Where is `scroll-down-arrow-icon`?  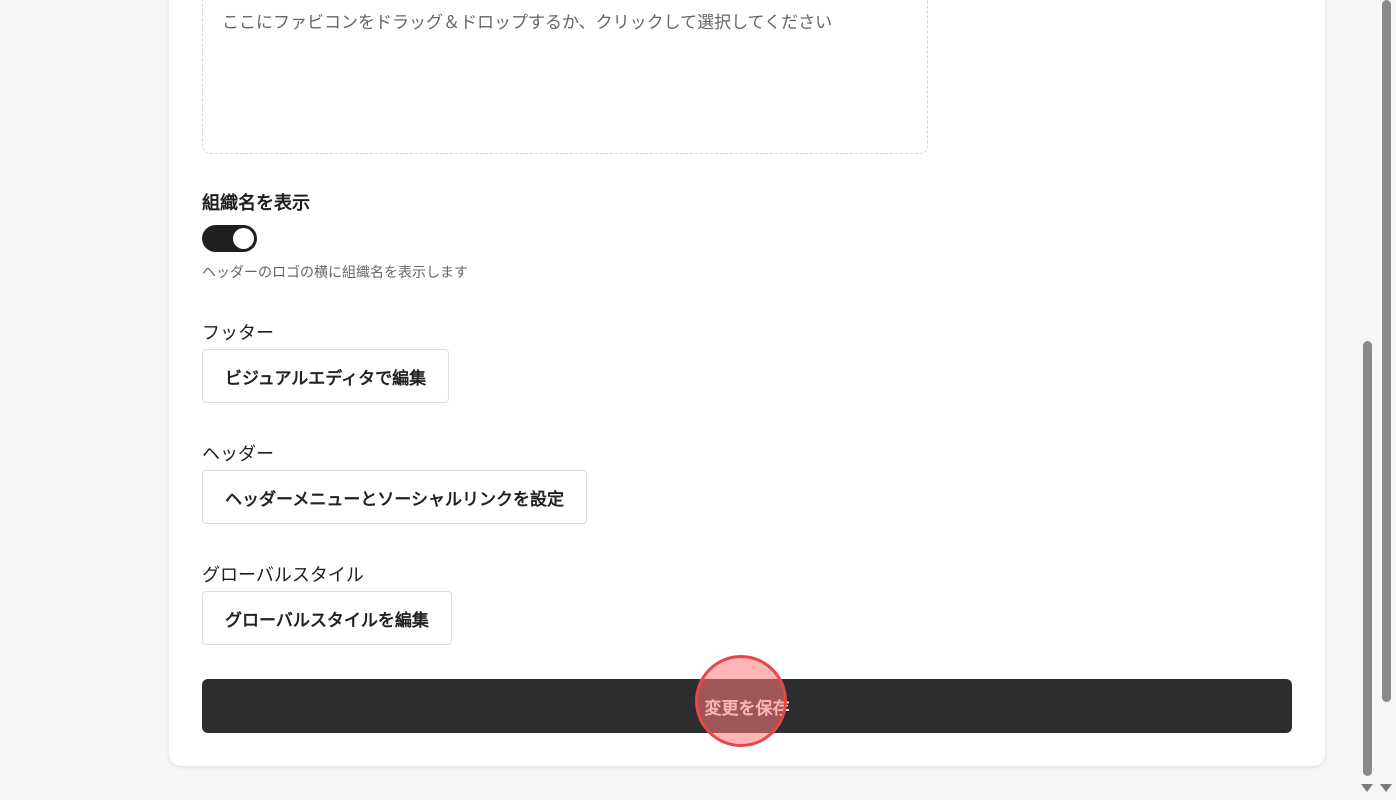
scroll-down-arrow-icon is located at coordinates (1367, 788).